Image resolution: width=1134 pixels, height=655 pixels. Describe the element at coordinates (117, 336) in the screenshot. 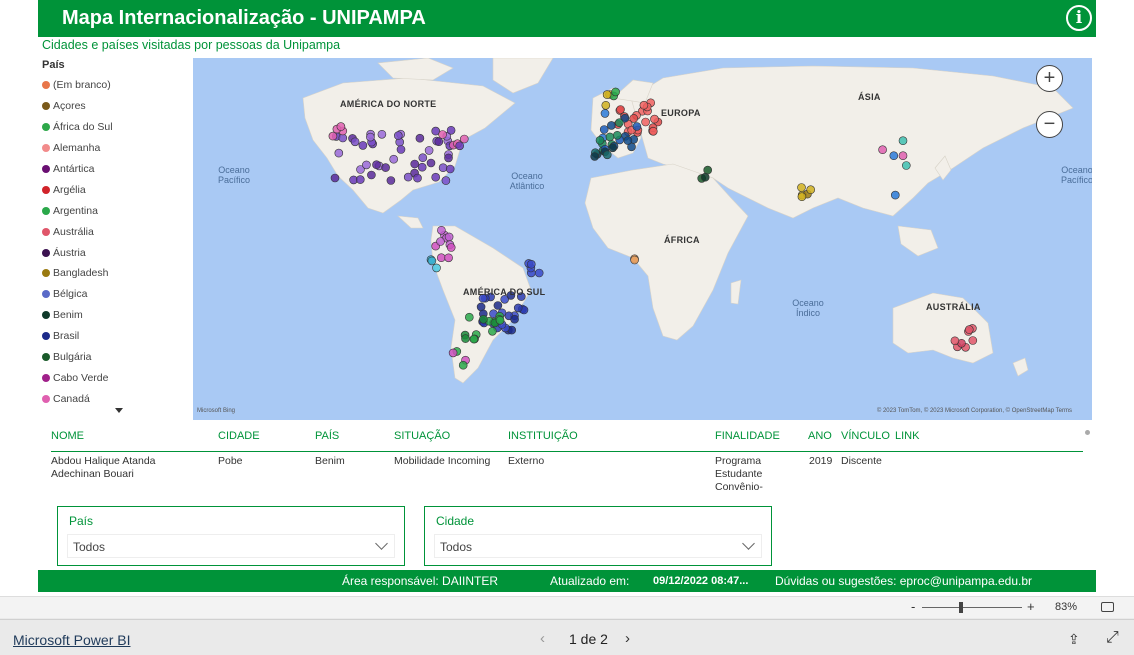

I see `legend-item: Brasil` at that location.